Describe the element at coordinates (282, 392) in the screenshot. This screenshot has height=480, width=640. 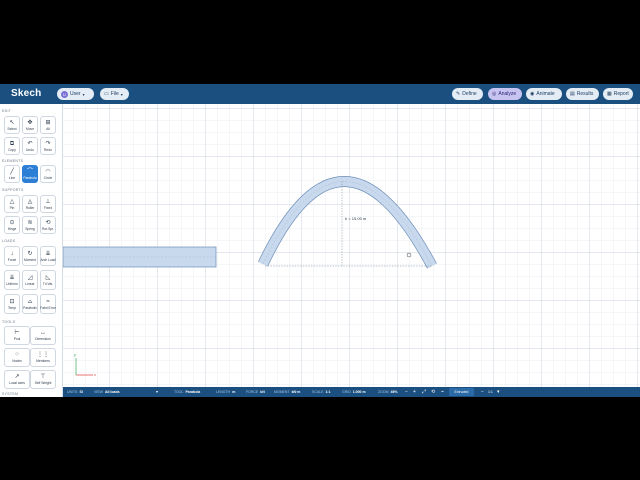
I see `status-moment-key: MOMENT` at that location.